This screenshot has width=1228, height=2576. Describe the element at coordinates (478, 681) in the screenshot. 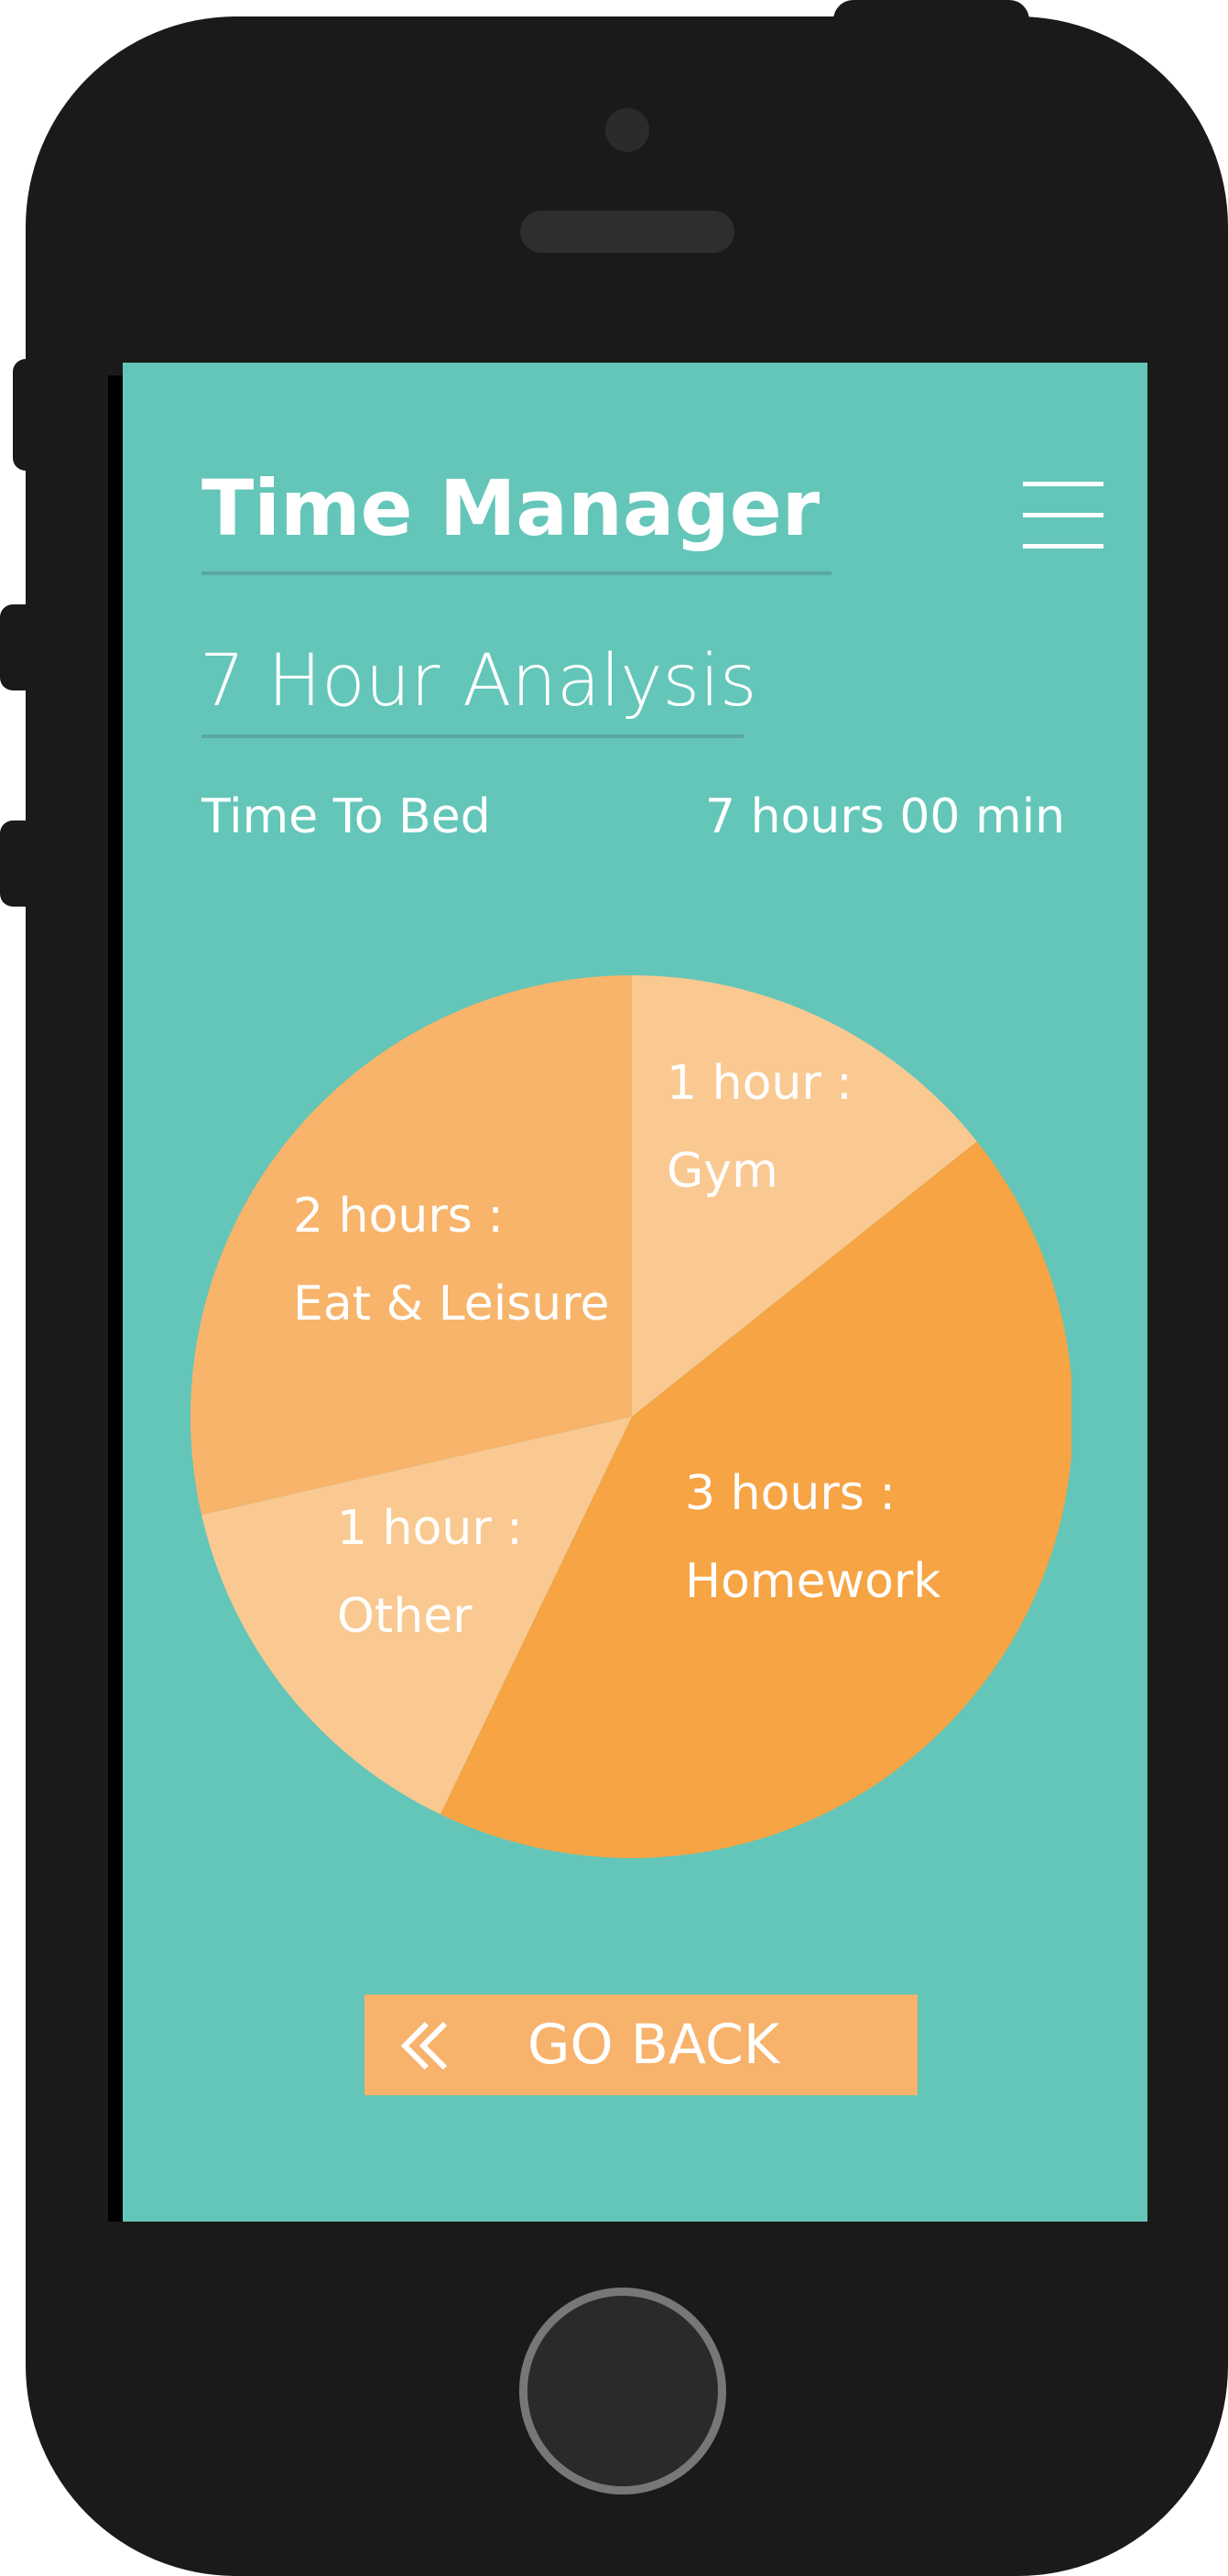

I see `analysis-subtitle: 7 Hour Analysis` at that location.